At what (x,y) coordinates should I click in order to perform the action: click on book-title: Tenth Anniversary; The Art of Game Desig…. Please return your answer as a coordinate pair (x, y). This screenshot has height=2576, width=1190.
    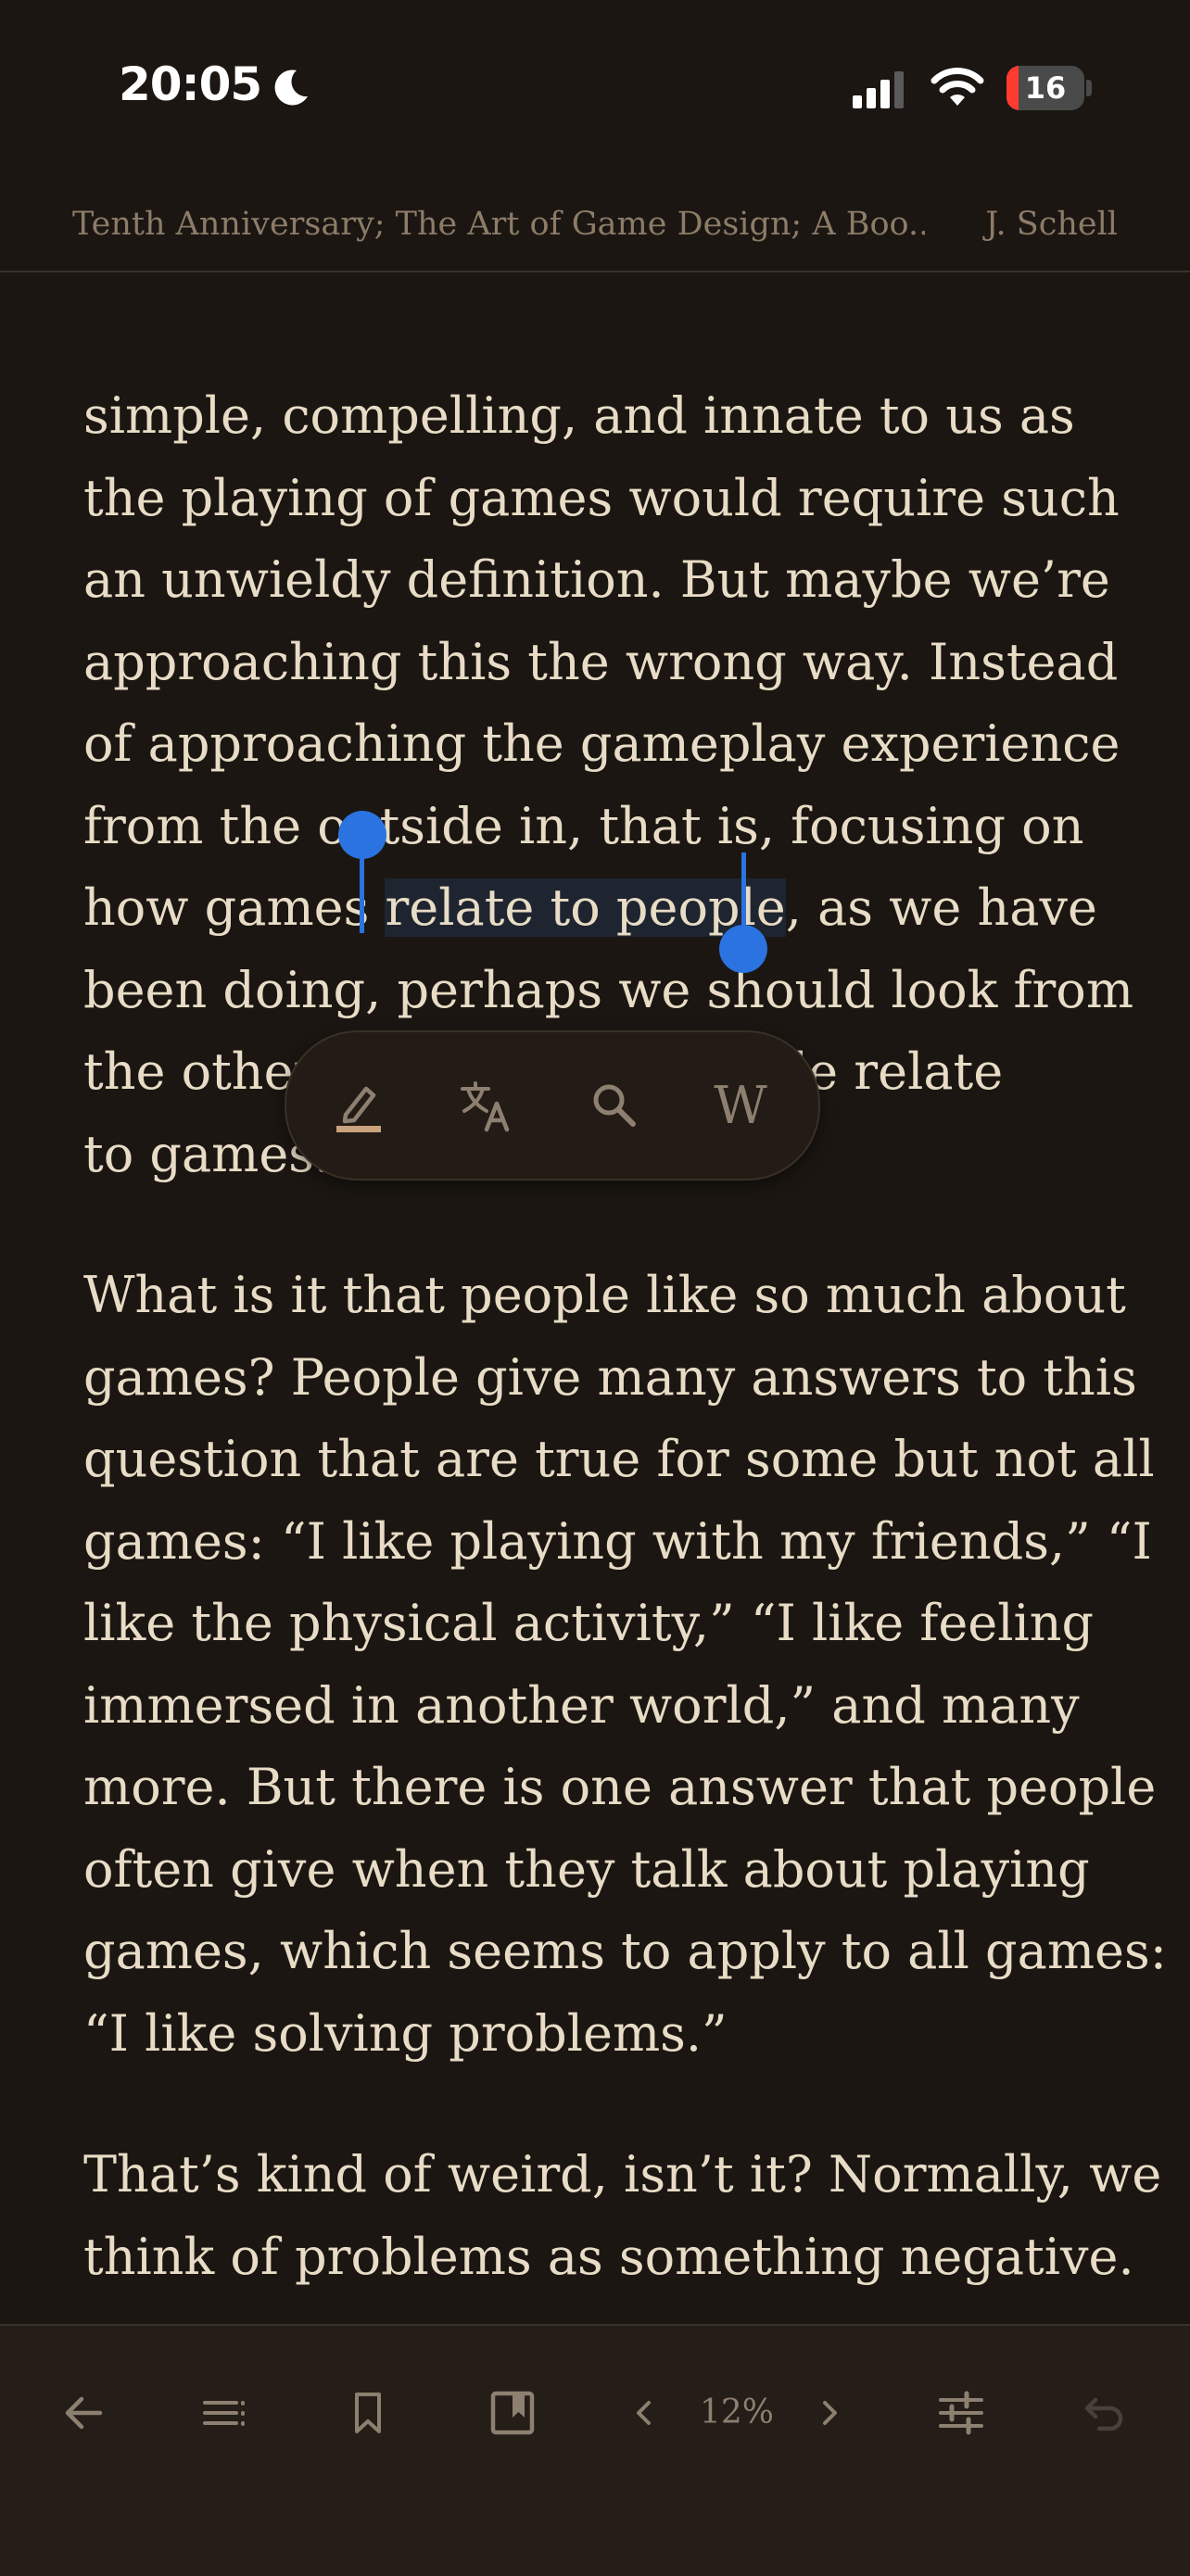
    Looking at the image, I should click on (498, 224).